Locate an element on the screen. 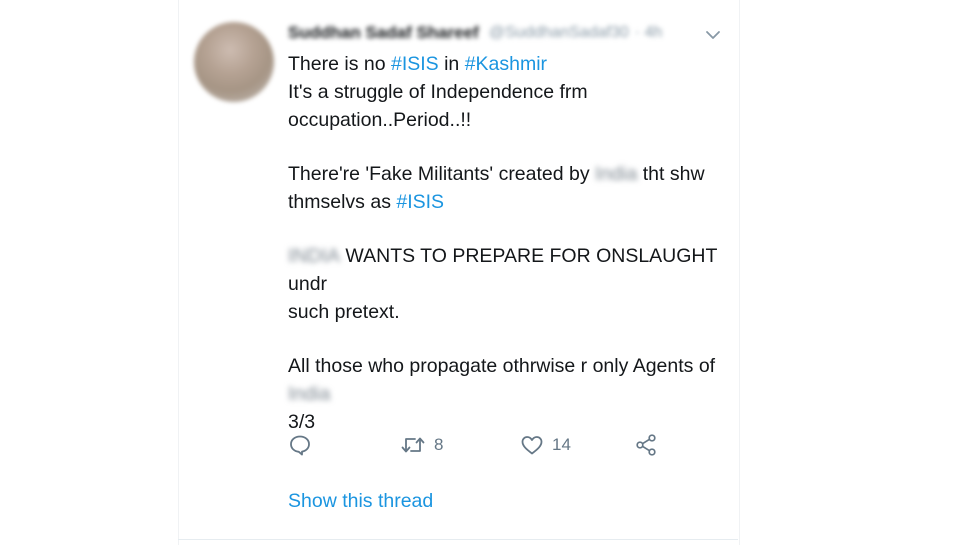 This screenshot has width=970, height=545. tweet-line: such pretext. is located at coordinates (344, 312).